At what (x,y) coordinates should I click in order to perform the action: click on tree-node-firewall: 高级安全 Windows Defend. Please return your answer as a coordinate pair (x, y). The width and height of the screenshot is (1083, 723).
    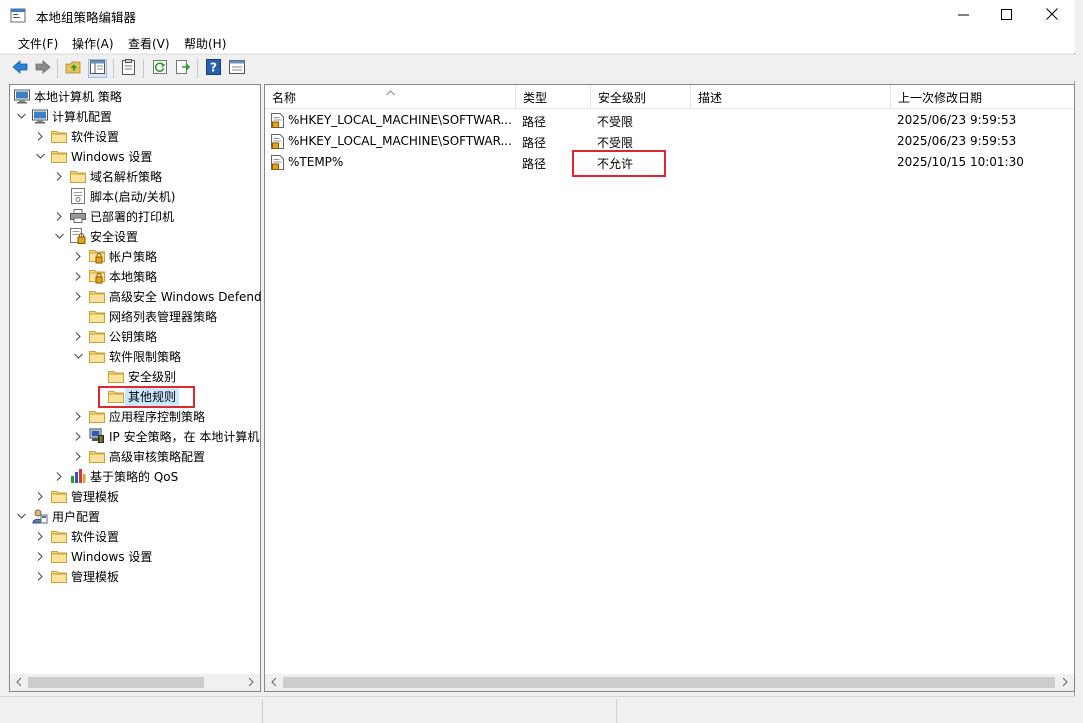
    Looking at the image, I should click on (167, 296).